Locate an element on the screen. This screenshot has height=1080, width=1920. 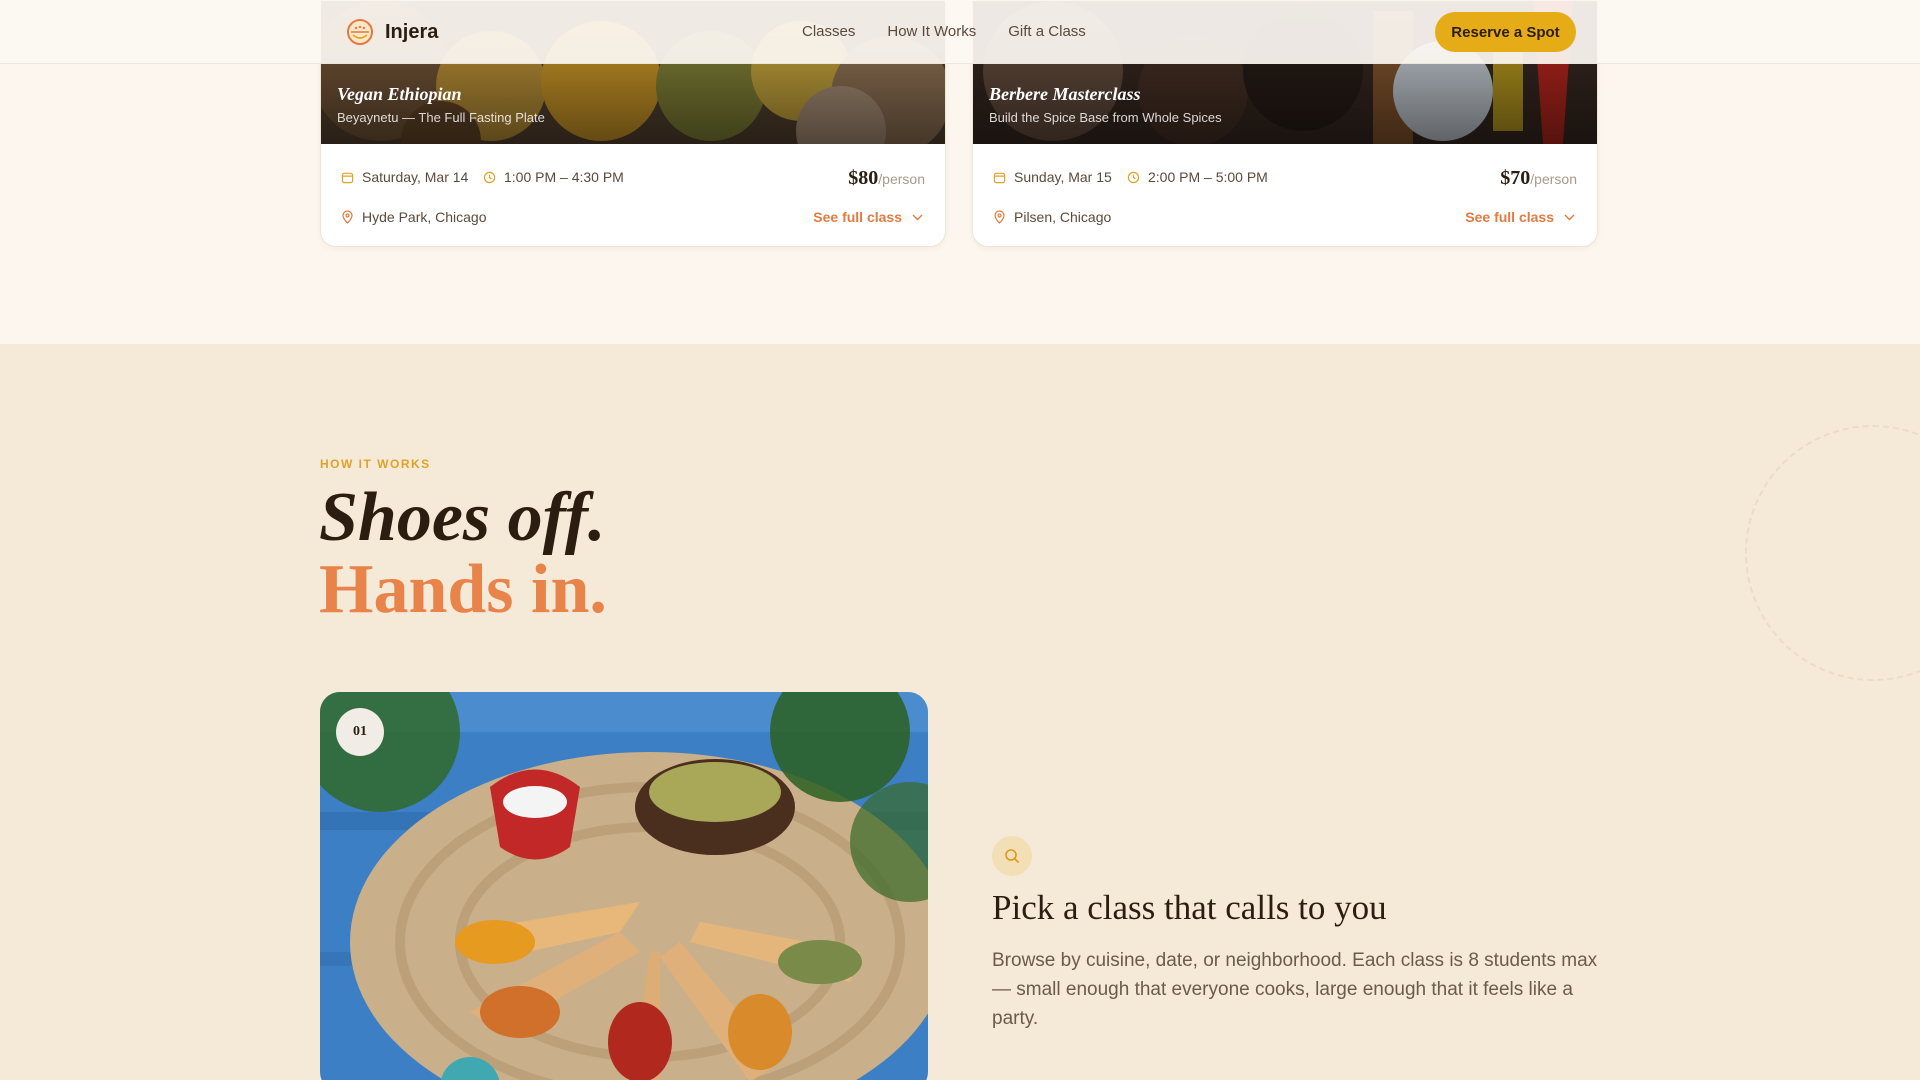
class-price: $70/person is located at coordinates (1538, 178).